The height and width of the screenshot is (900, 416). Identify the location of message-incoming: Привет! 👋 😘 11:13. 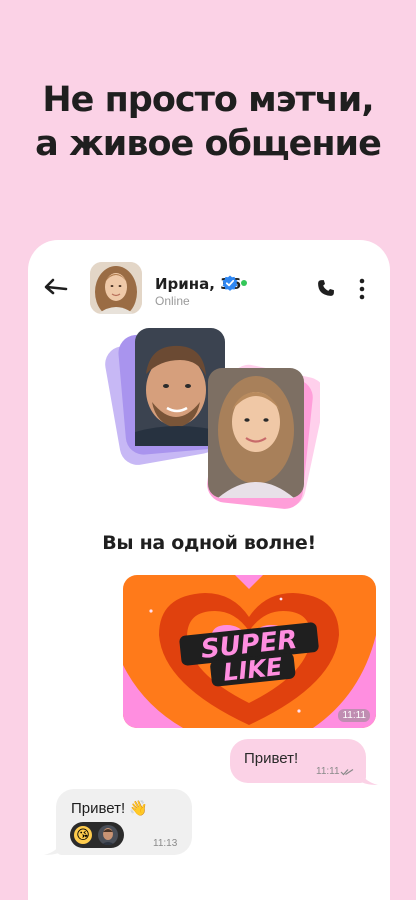
(124, 822).